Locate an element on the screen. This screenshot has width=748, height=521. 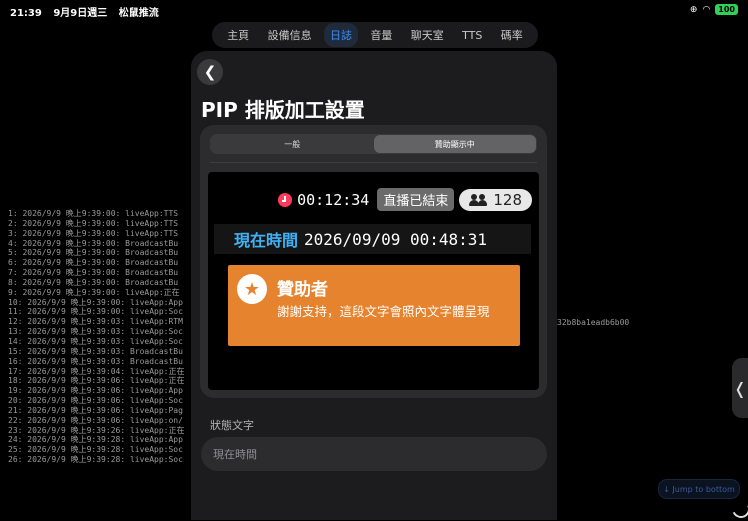
segment-0: 一般 is located at coordinates (292, 144).